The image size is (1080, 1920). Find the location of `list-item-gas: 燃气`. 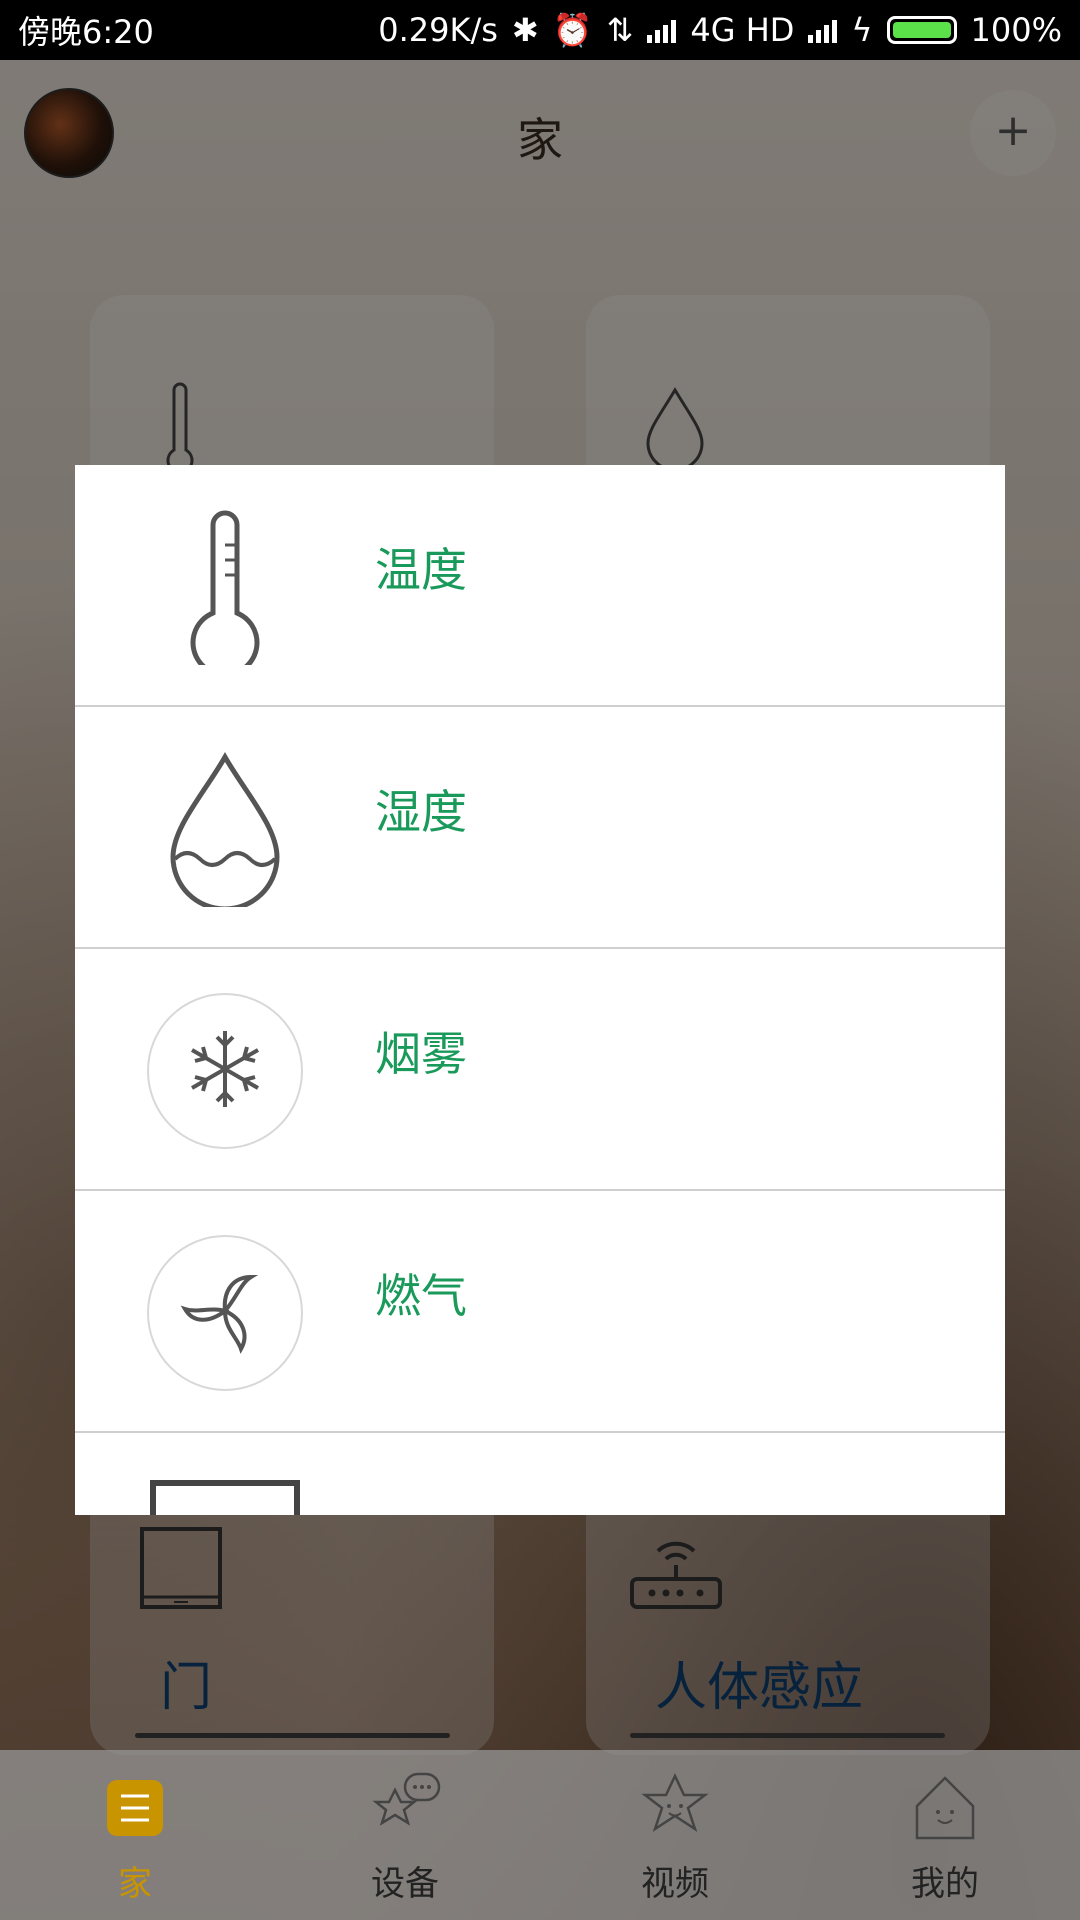

list-item-gas: 燃气 is located at coordinates (540, 1312).